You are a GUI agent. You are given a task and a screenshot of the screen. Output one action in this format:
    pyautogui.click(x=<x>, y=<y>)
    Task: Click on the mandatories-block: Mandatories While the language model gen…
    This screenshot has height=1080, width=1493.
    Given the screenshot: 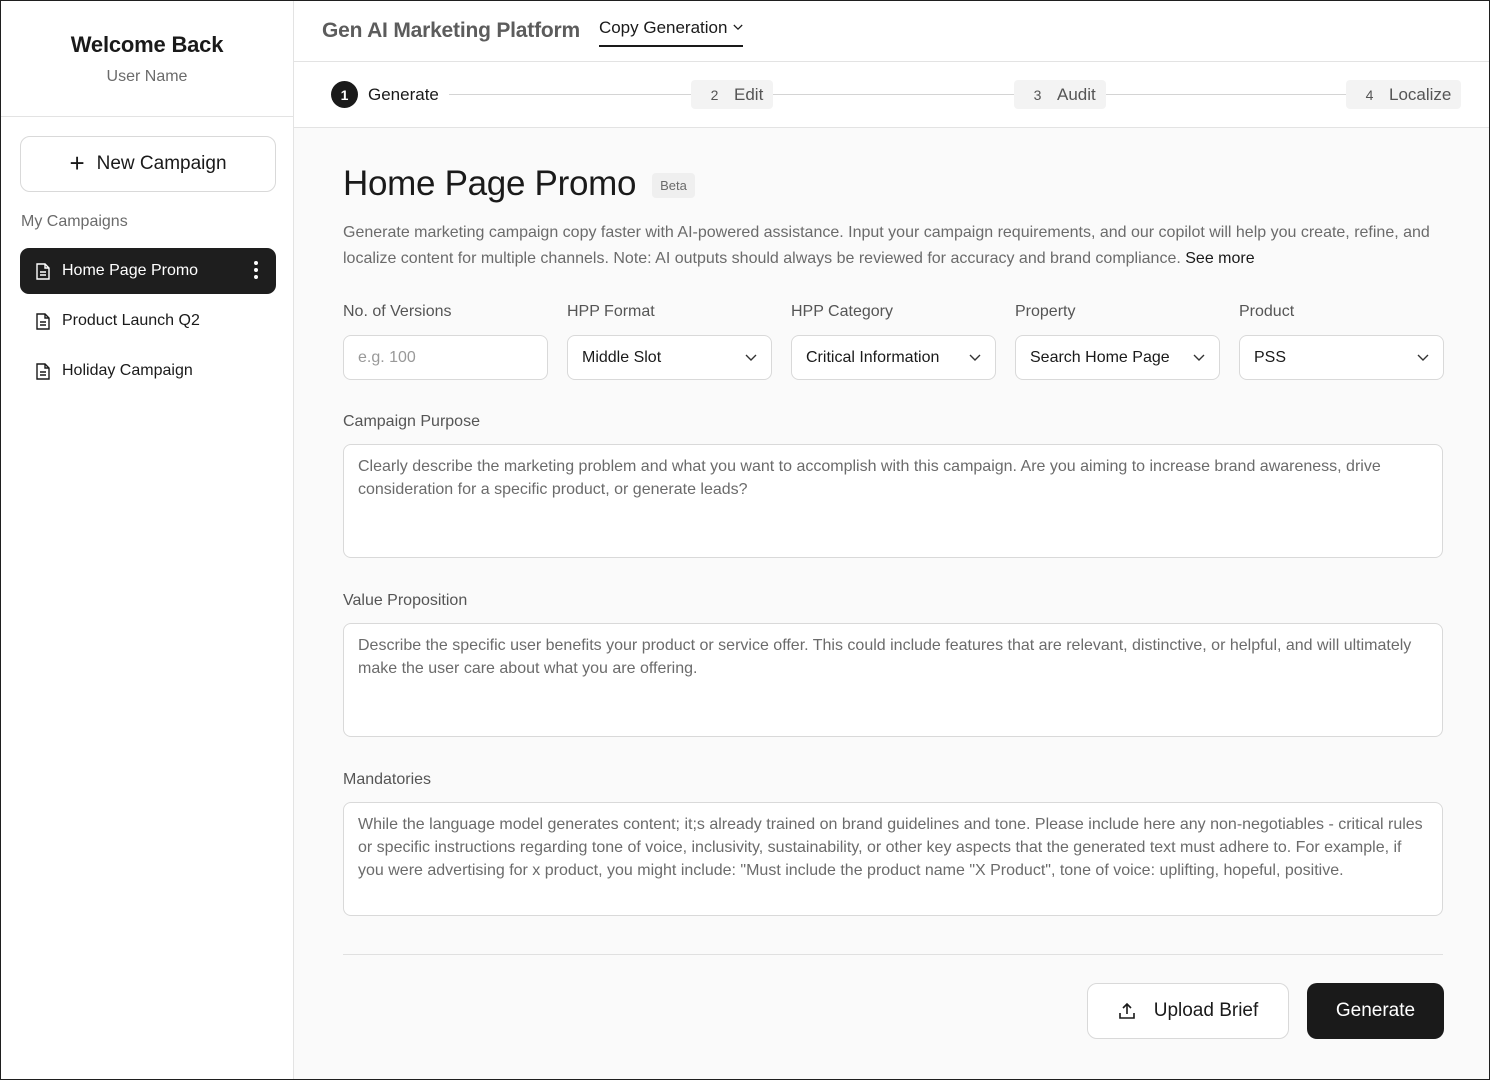 What is the action you would take?
    pyautogui.click(x=893, y=843)
    